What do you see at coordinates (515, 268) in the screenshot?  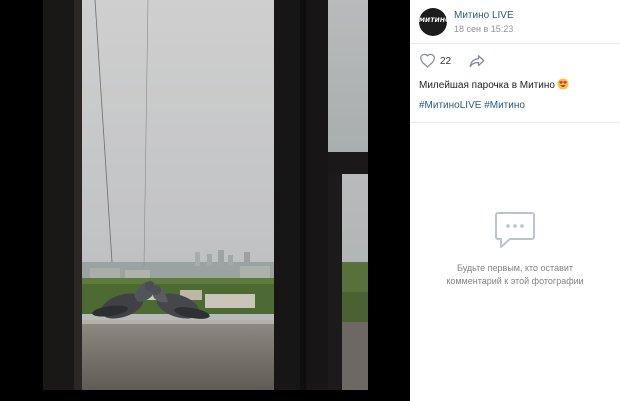 I see `empty-line: Будьте первым, кто оставит` at bounding box center [515, 268].